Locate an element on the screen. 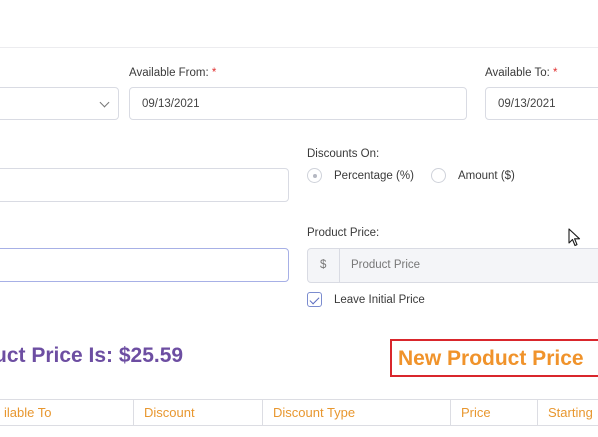  column-header: ilable To is located at coordinates (28, 412).